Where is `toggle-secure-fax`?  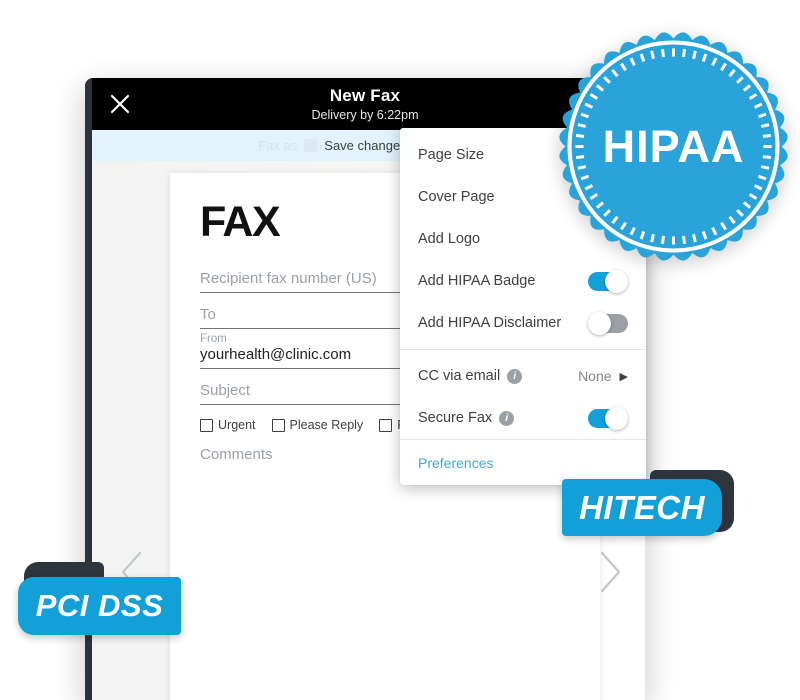
toggle-secure-fax is located at coordinates (608, 418).